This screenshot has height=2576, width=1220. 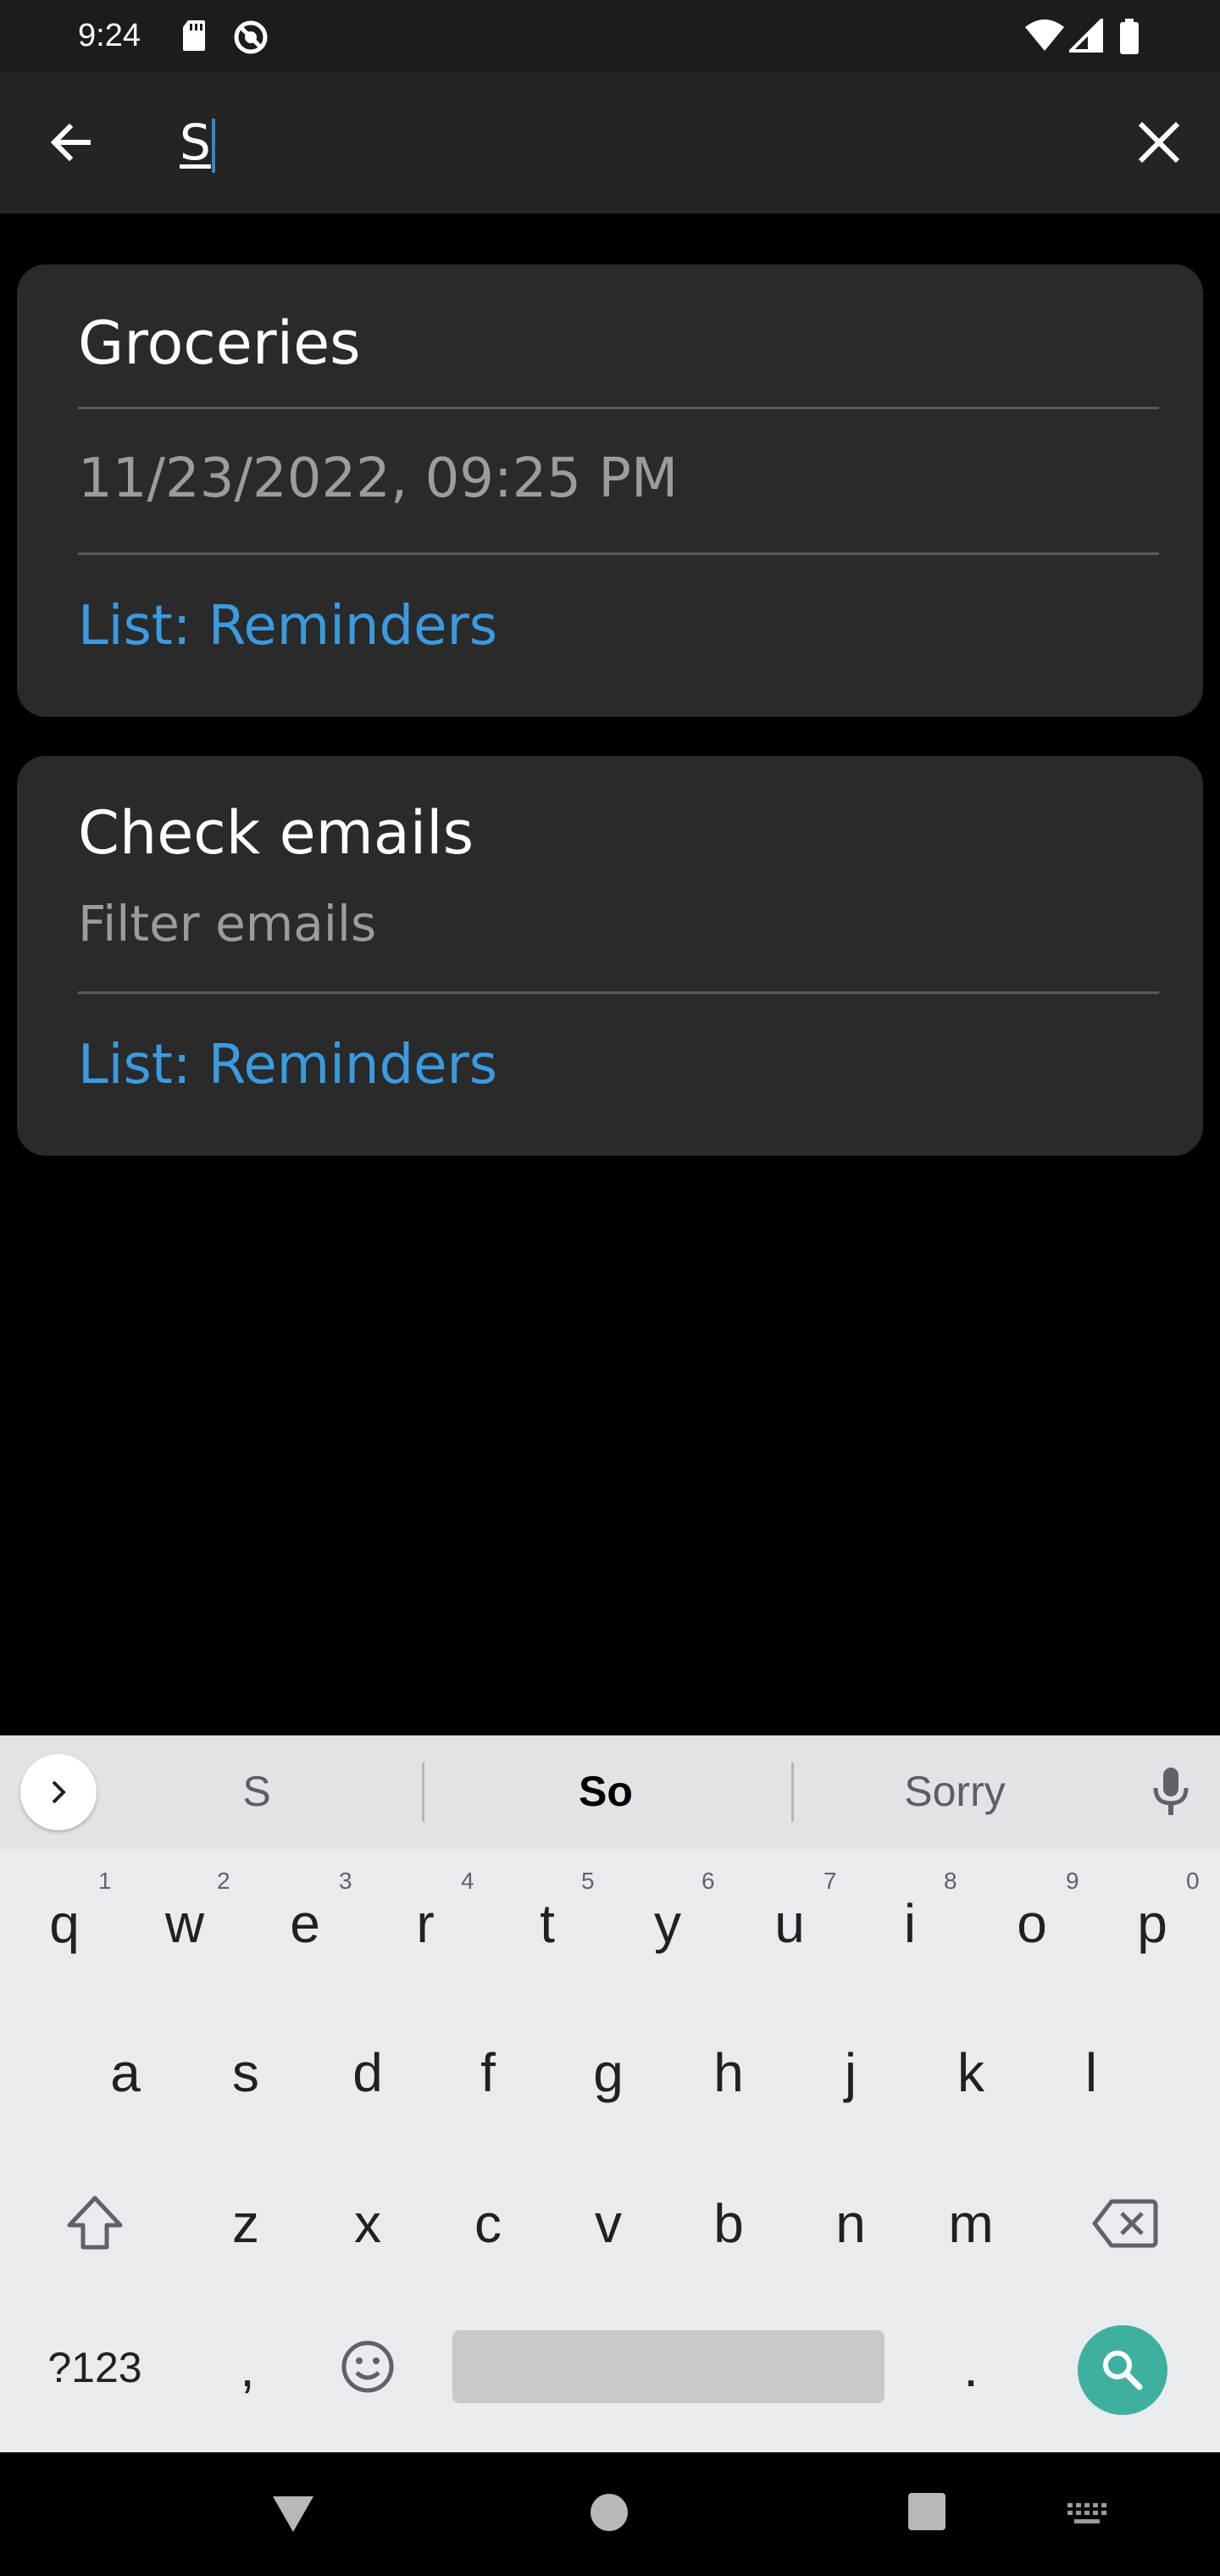 I want to click on key-hint: 1, so click(x=105, y=1881).